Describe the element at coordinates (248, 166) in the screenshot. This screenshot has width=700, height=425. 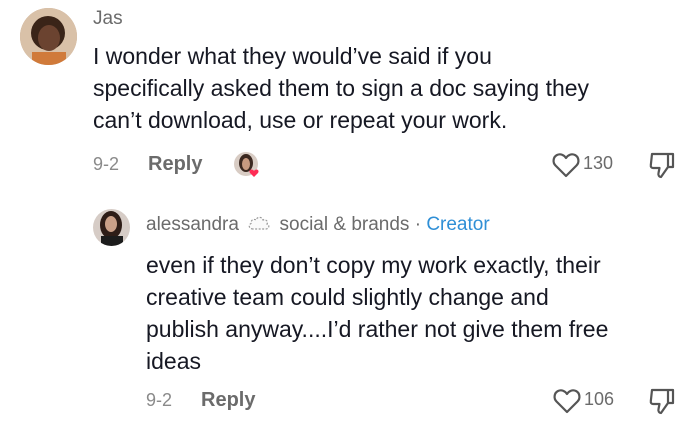
I see `creator-liked-avatar-icon` at that location.